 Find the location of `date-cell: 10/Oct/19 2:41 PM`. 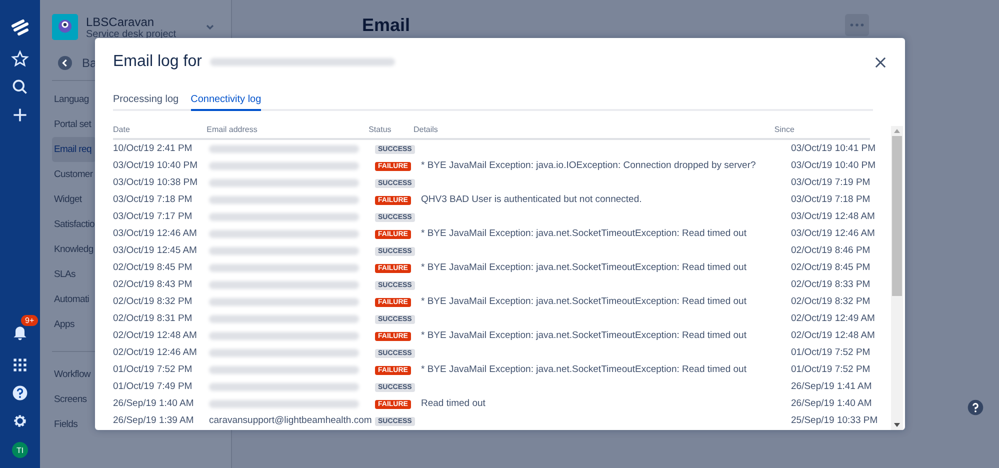

date-cell: 10/Oct/19 2:41 PM is located at coordinates (152, 148).